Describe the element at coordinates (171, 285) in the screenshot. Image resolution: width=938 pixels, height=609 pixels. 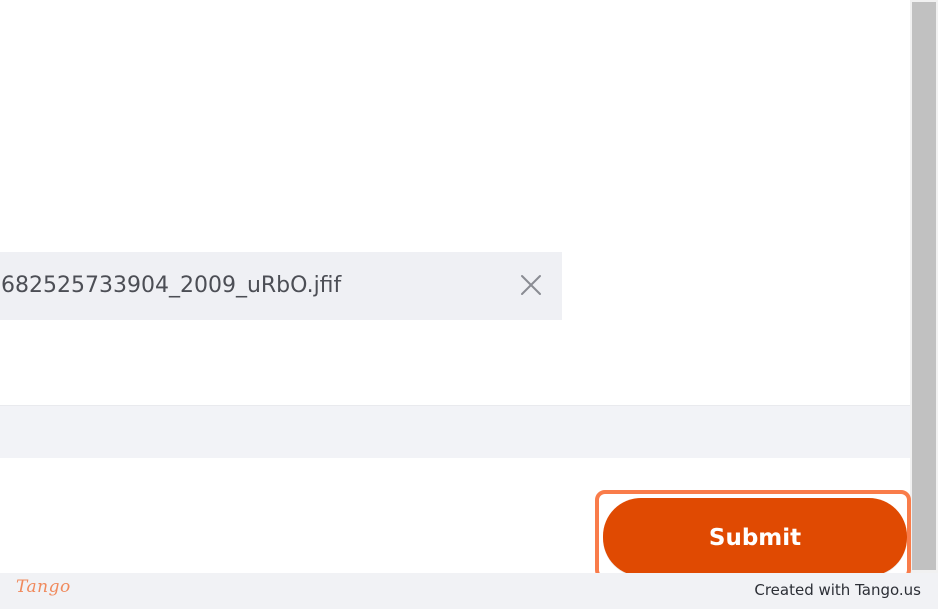
I see `attached-file-name: 682525733904_2009_uRbO.jfif` at that location.